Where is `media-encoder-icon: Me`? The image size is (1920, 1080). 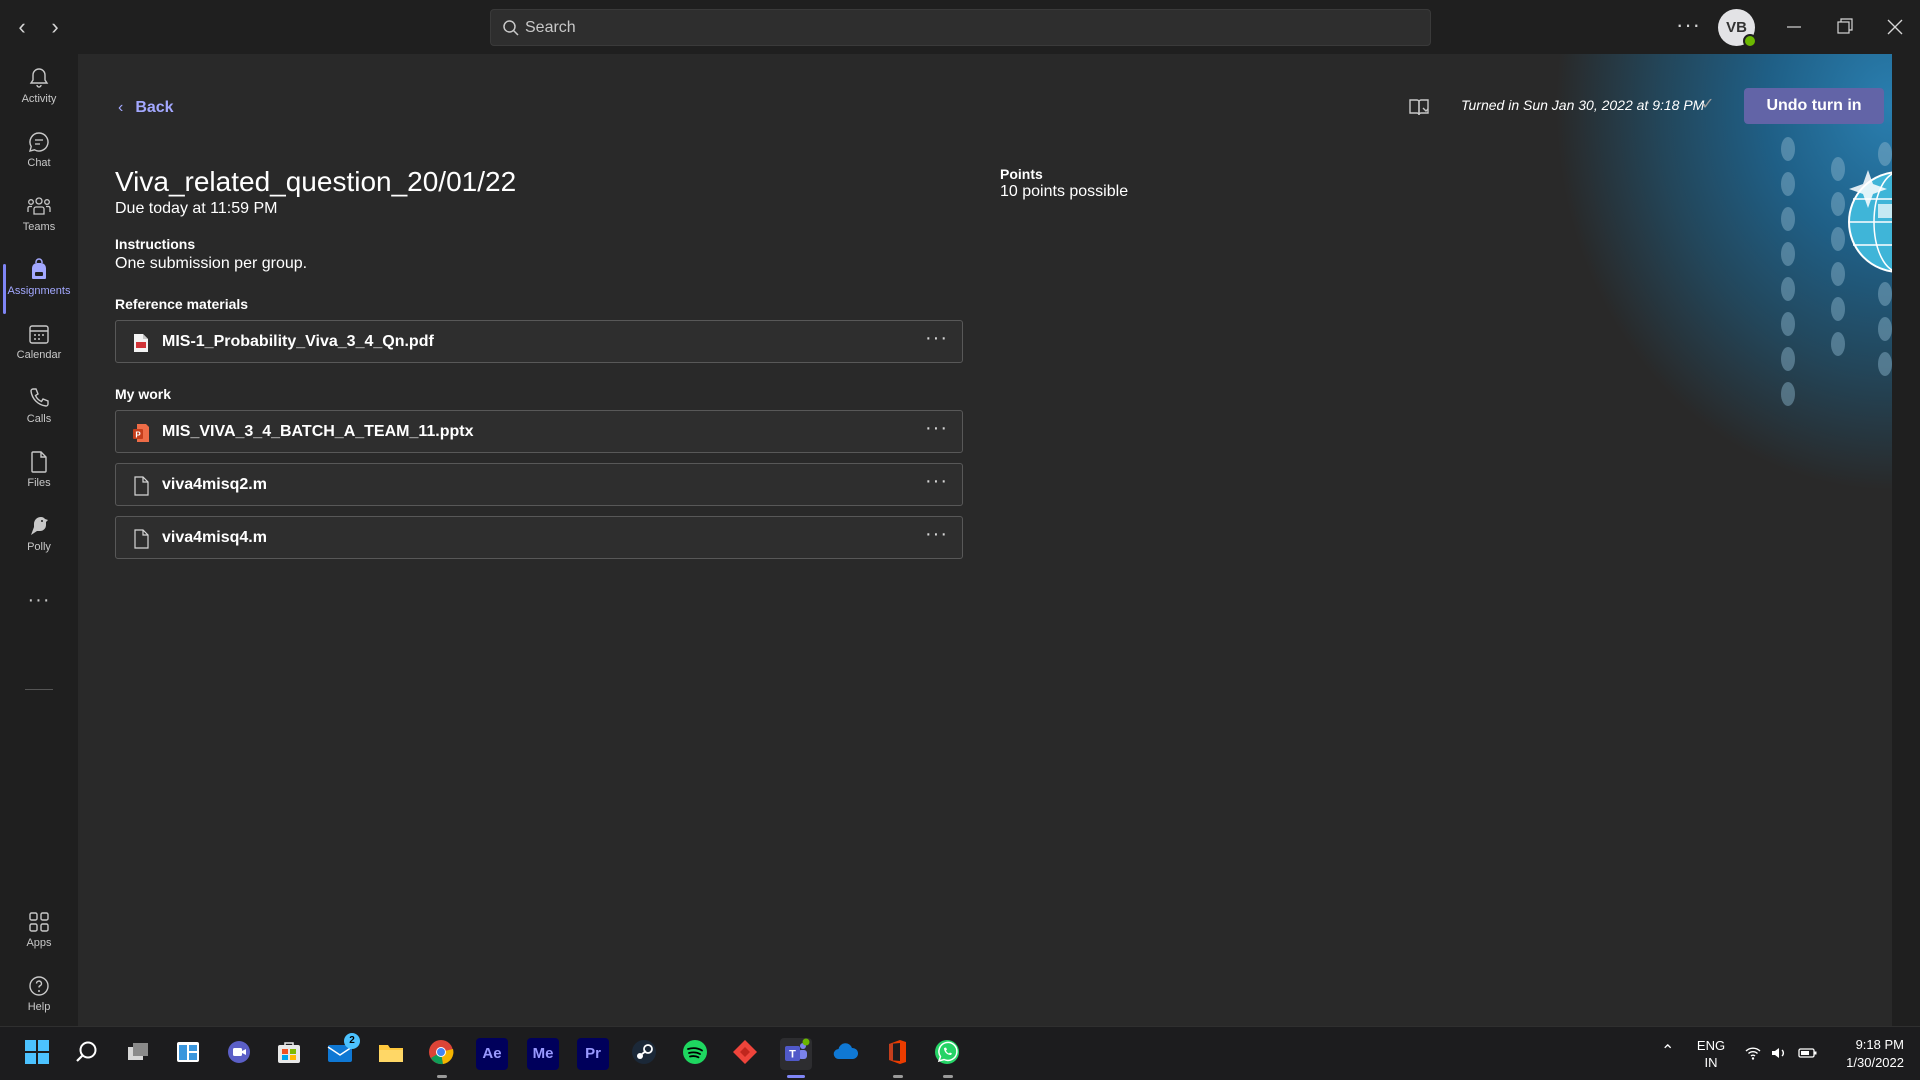
media-encoder-icon: Me is located at coordinates (543, 1054).